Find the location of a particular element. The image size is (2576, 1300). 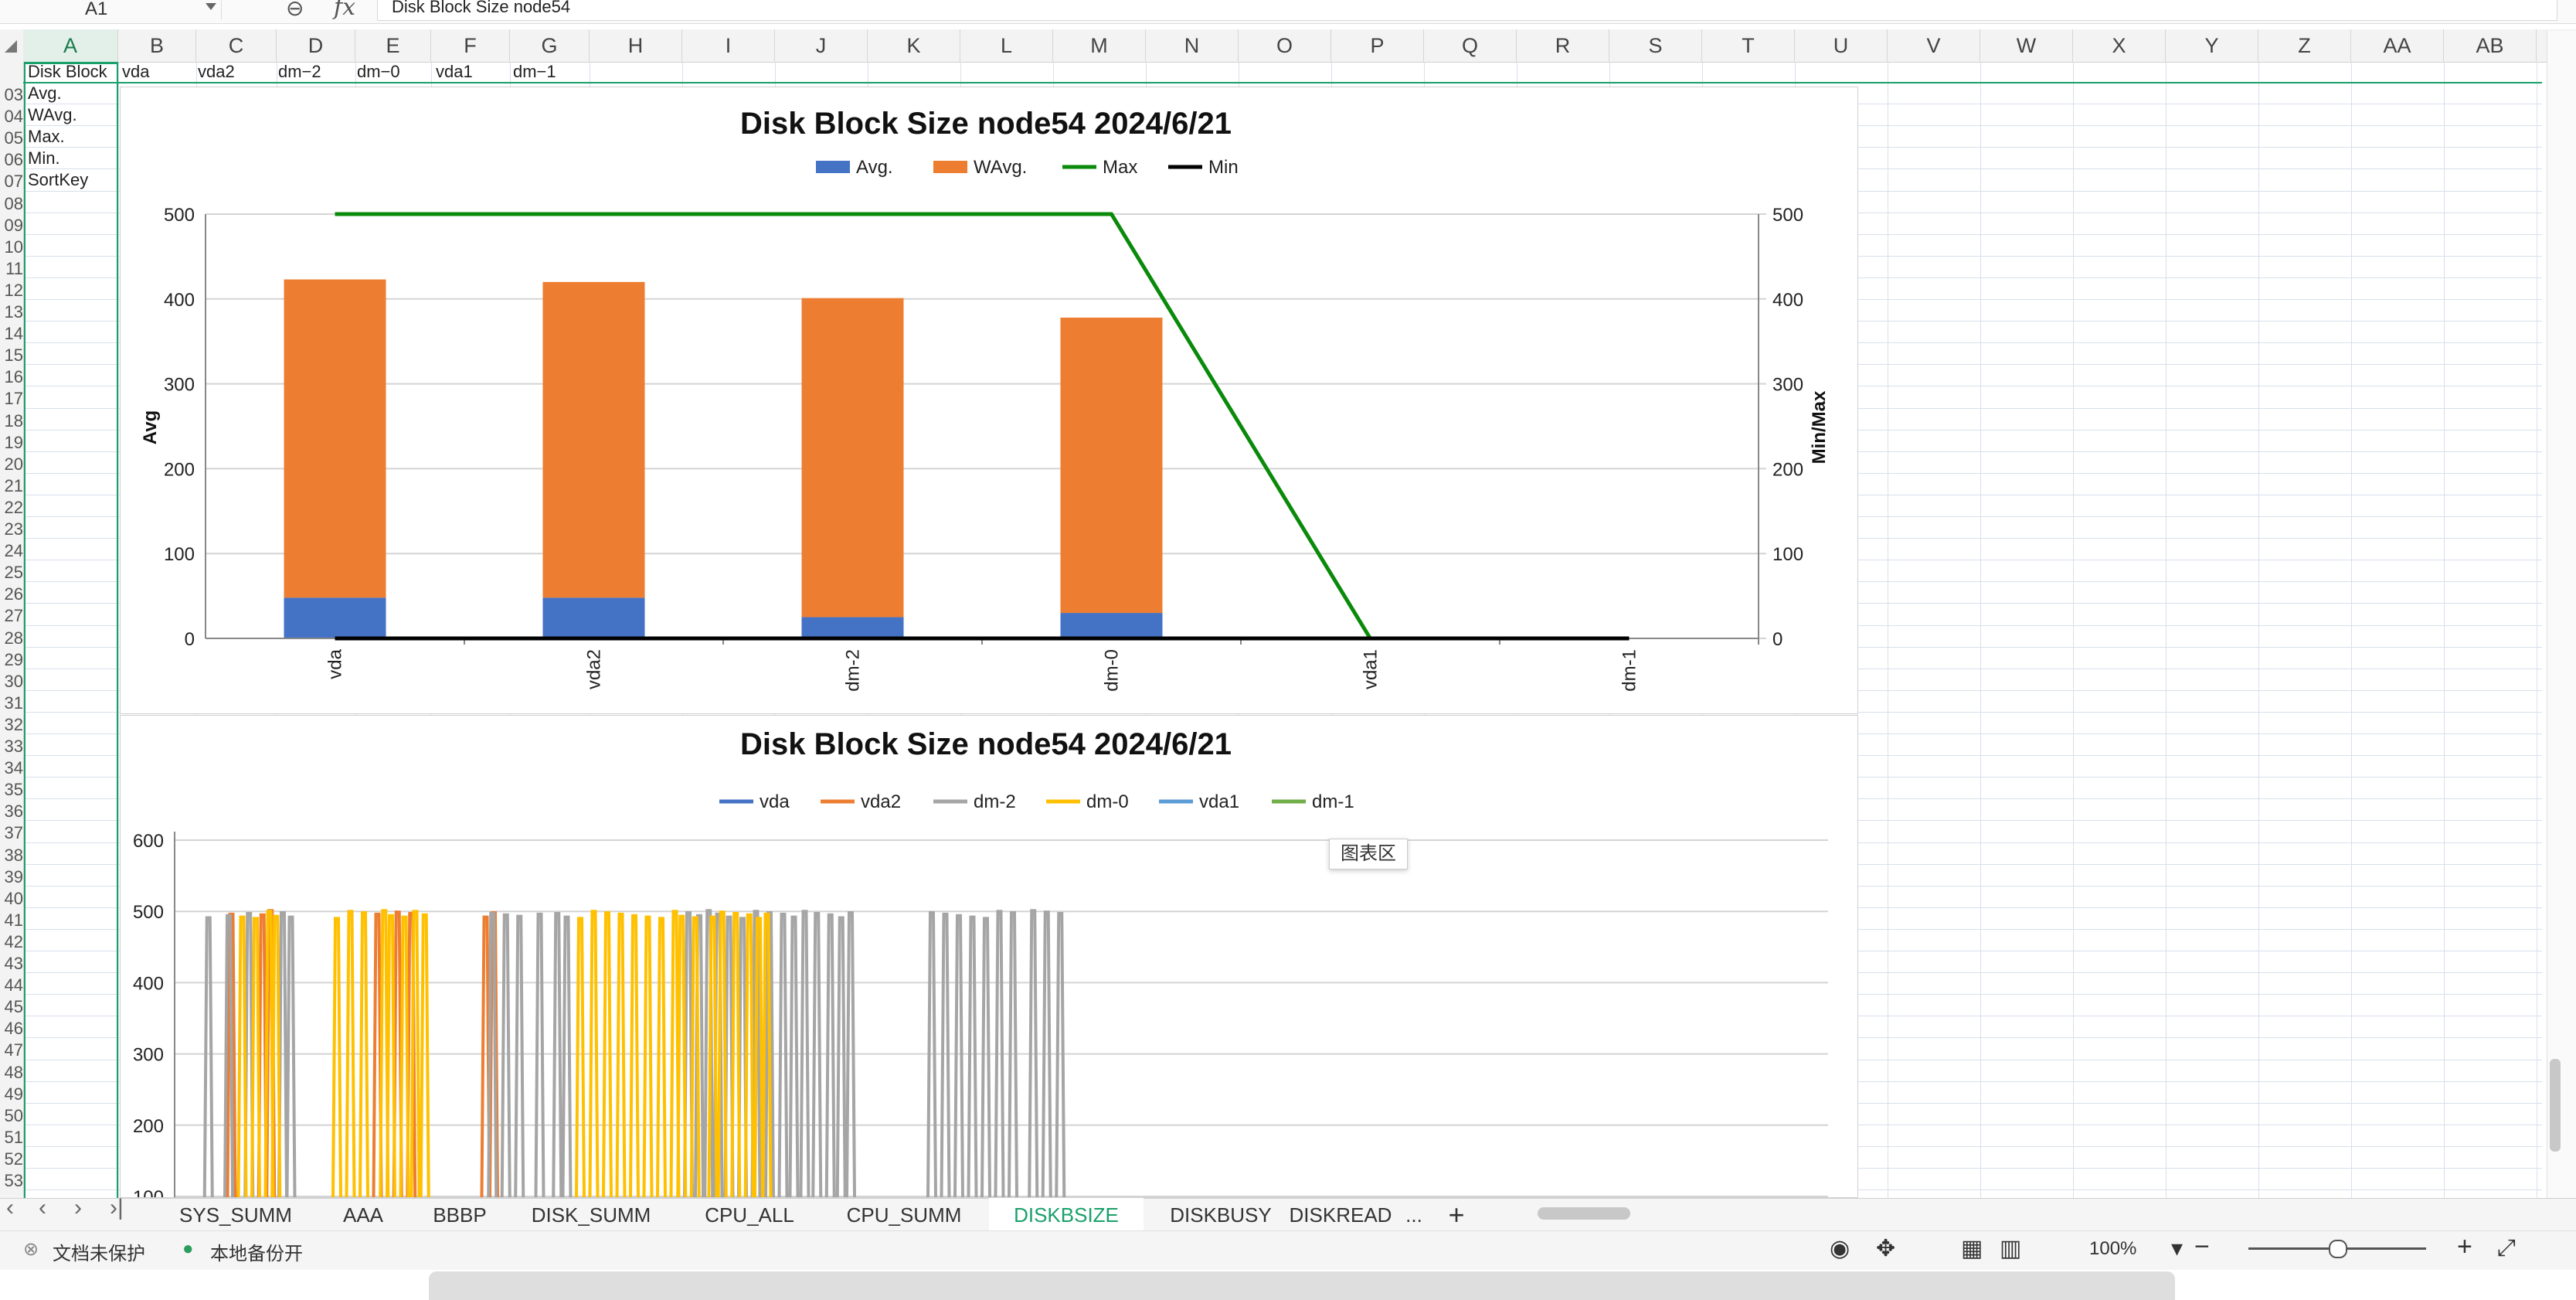

cell-a1: Disk Block is located at coordinates (67, 72).